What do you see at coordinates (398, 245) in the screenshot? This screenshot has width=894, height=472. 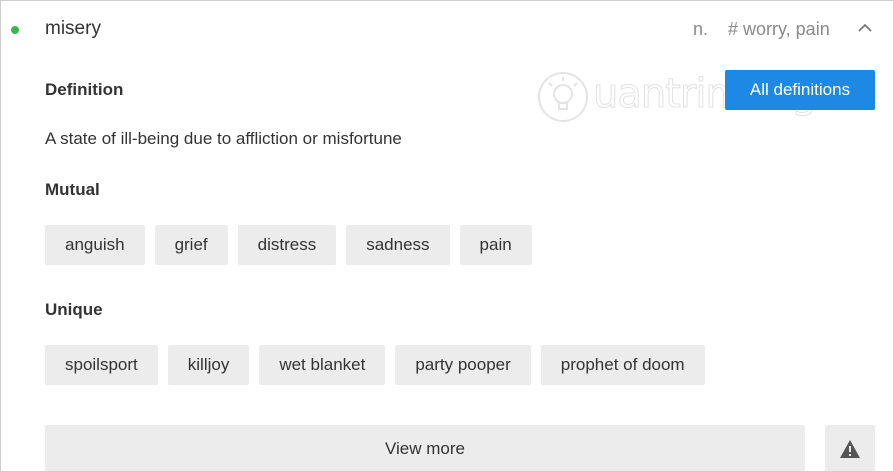 I see `synonym-chip: sadness` at bounding box center [398, 245].